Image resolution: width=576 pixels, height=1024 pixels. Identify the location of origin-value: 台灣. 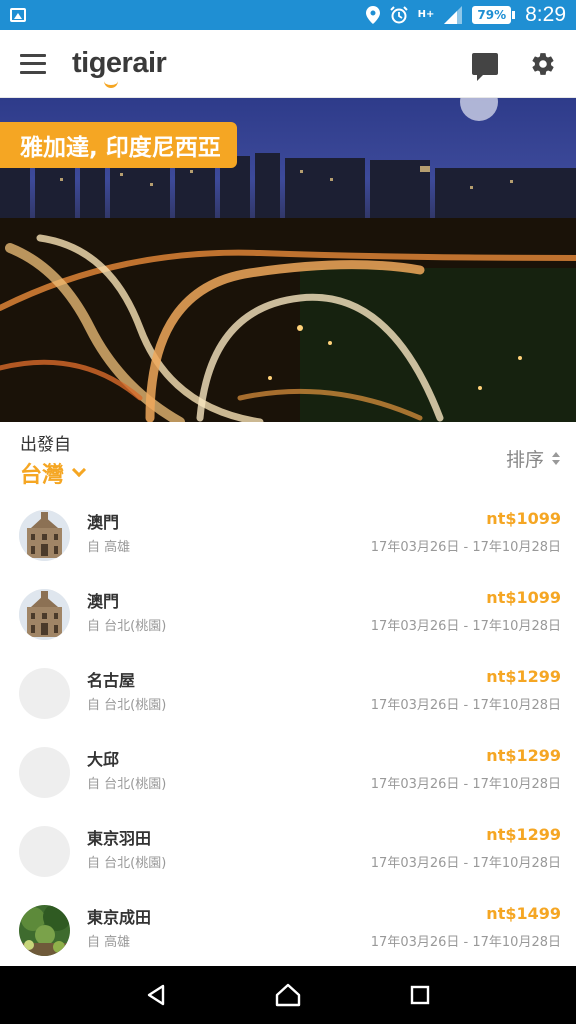
(42, 475).